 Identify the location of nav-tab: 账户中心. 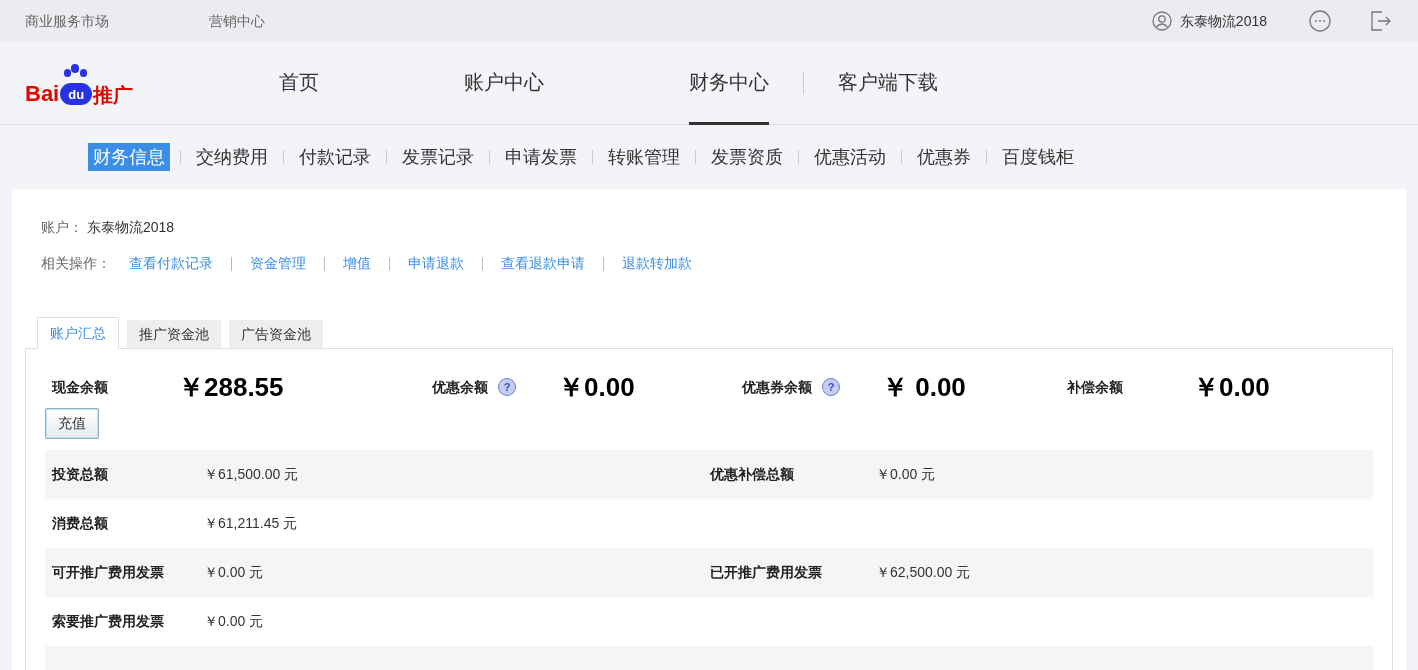
(504, 83).